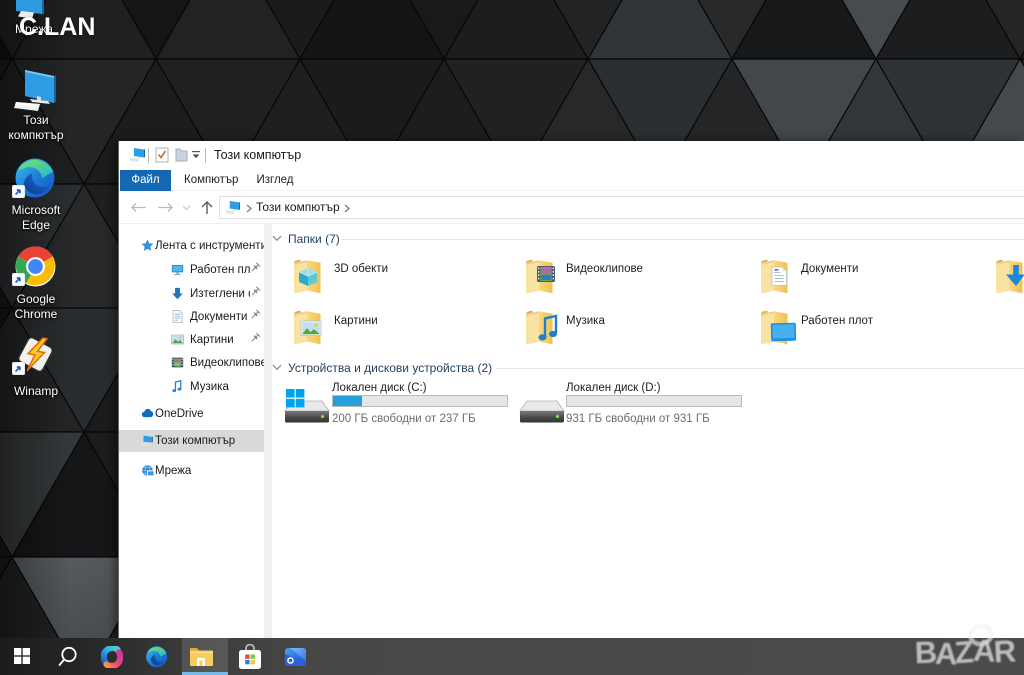  I want to click on svg-text: B, so click(925, 653).